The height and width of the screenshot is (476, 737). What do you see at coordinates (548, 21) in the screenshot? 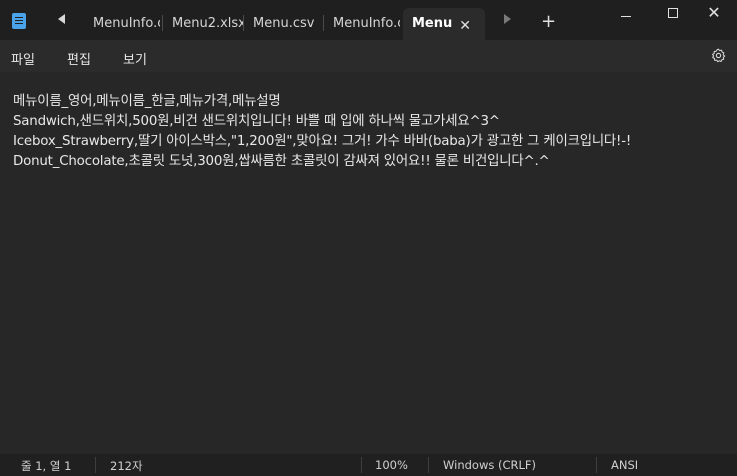
I see `new-tab-button: +` at bounding box center [548, 21].